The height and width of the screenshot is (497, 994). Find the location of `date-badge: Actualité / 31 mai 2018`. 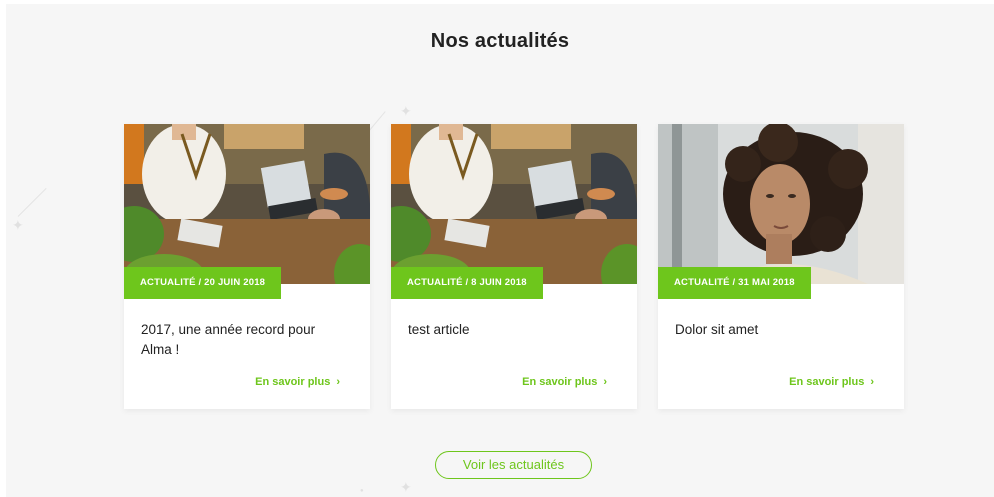

date-badge: Actualité / 31 mai 2018 is located at coordinates (734, 283).